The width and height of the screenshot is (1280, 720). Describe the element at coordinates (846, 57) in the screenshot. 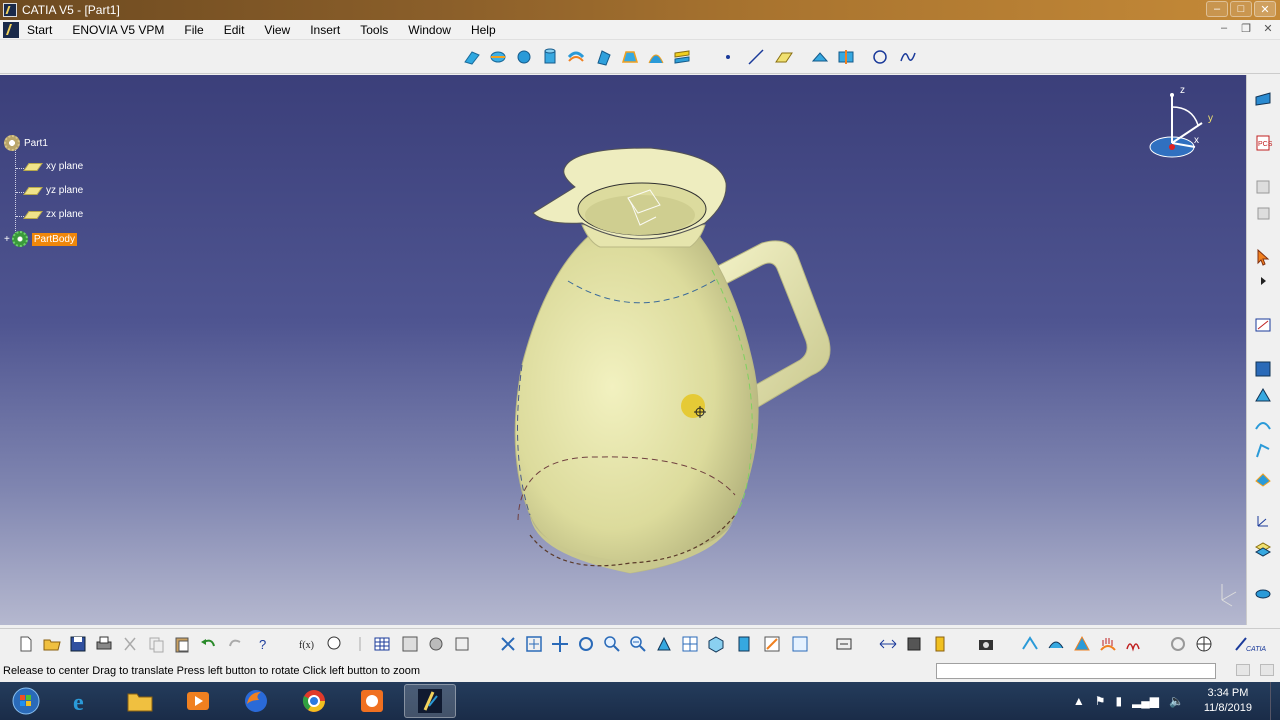

I see `split-icon` at that location.